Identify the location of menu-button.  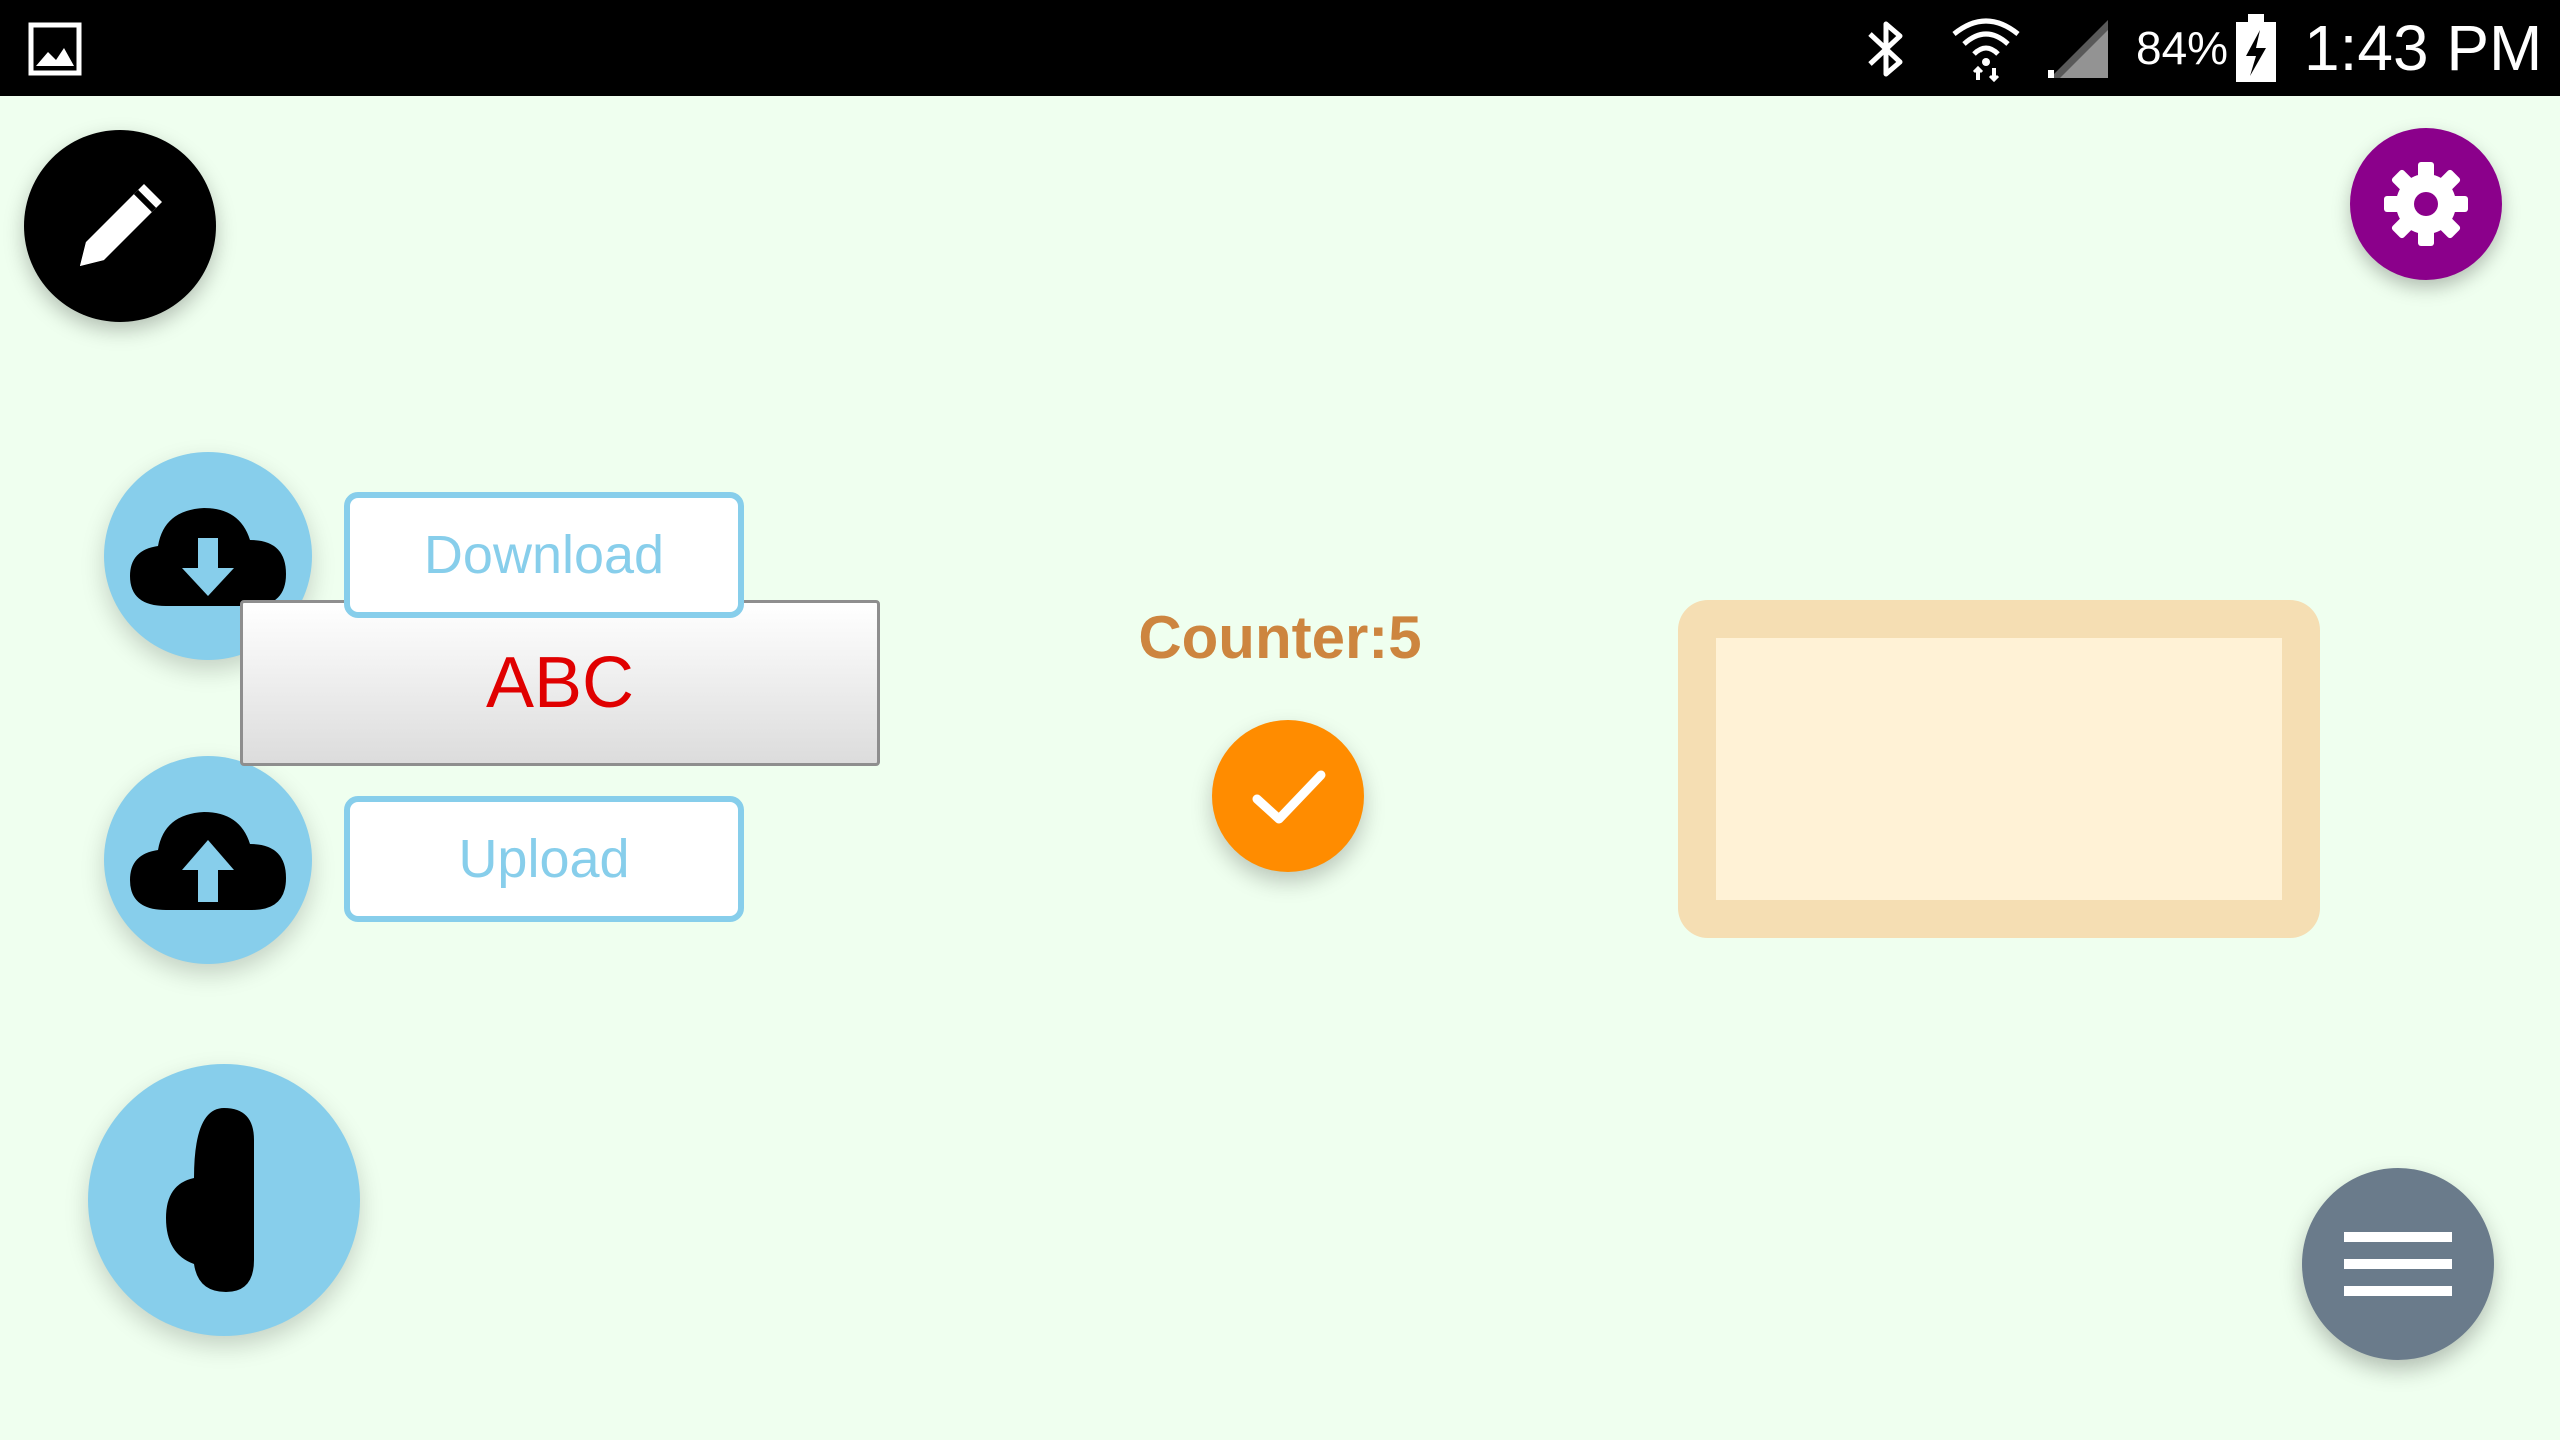
(2398, 1264).